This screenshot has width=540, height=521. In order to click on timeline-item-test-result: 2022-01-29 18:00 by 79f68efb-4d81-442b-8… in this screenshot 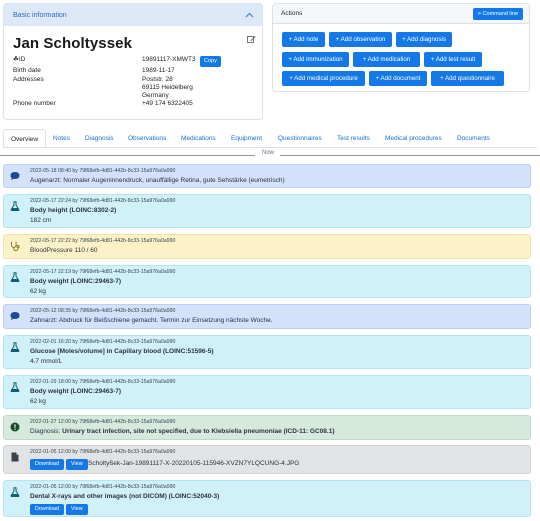, I will do `click(267, 392)`.